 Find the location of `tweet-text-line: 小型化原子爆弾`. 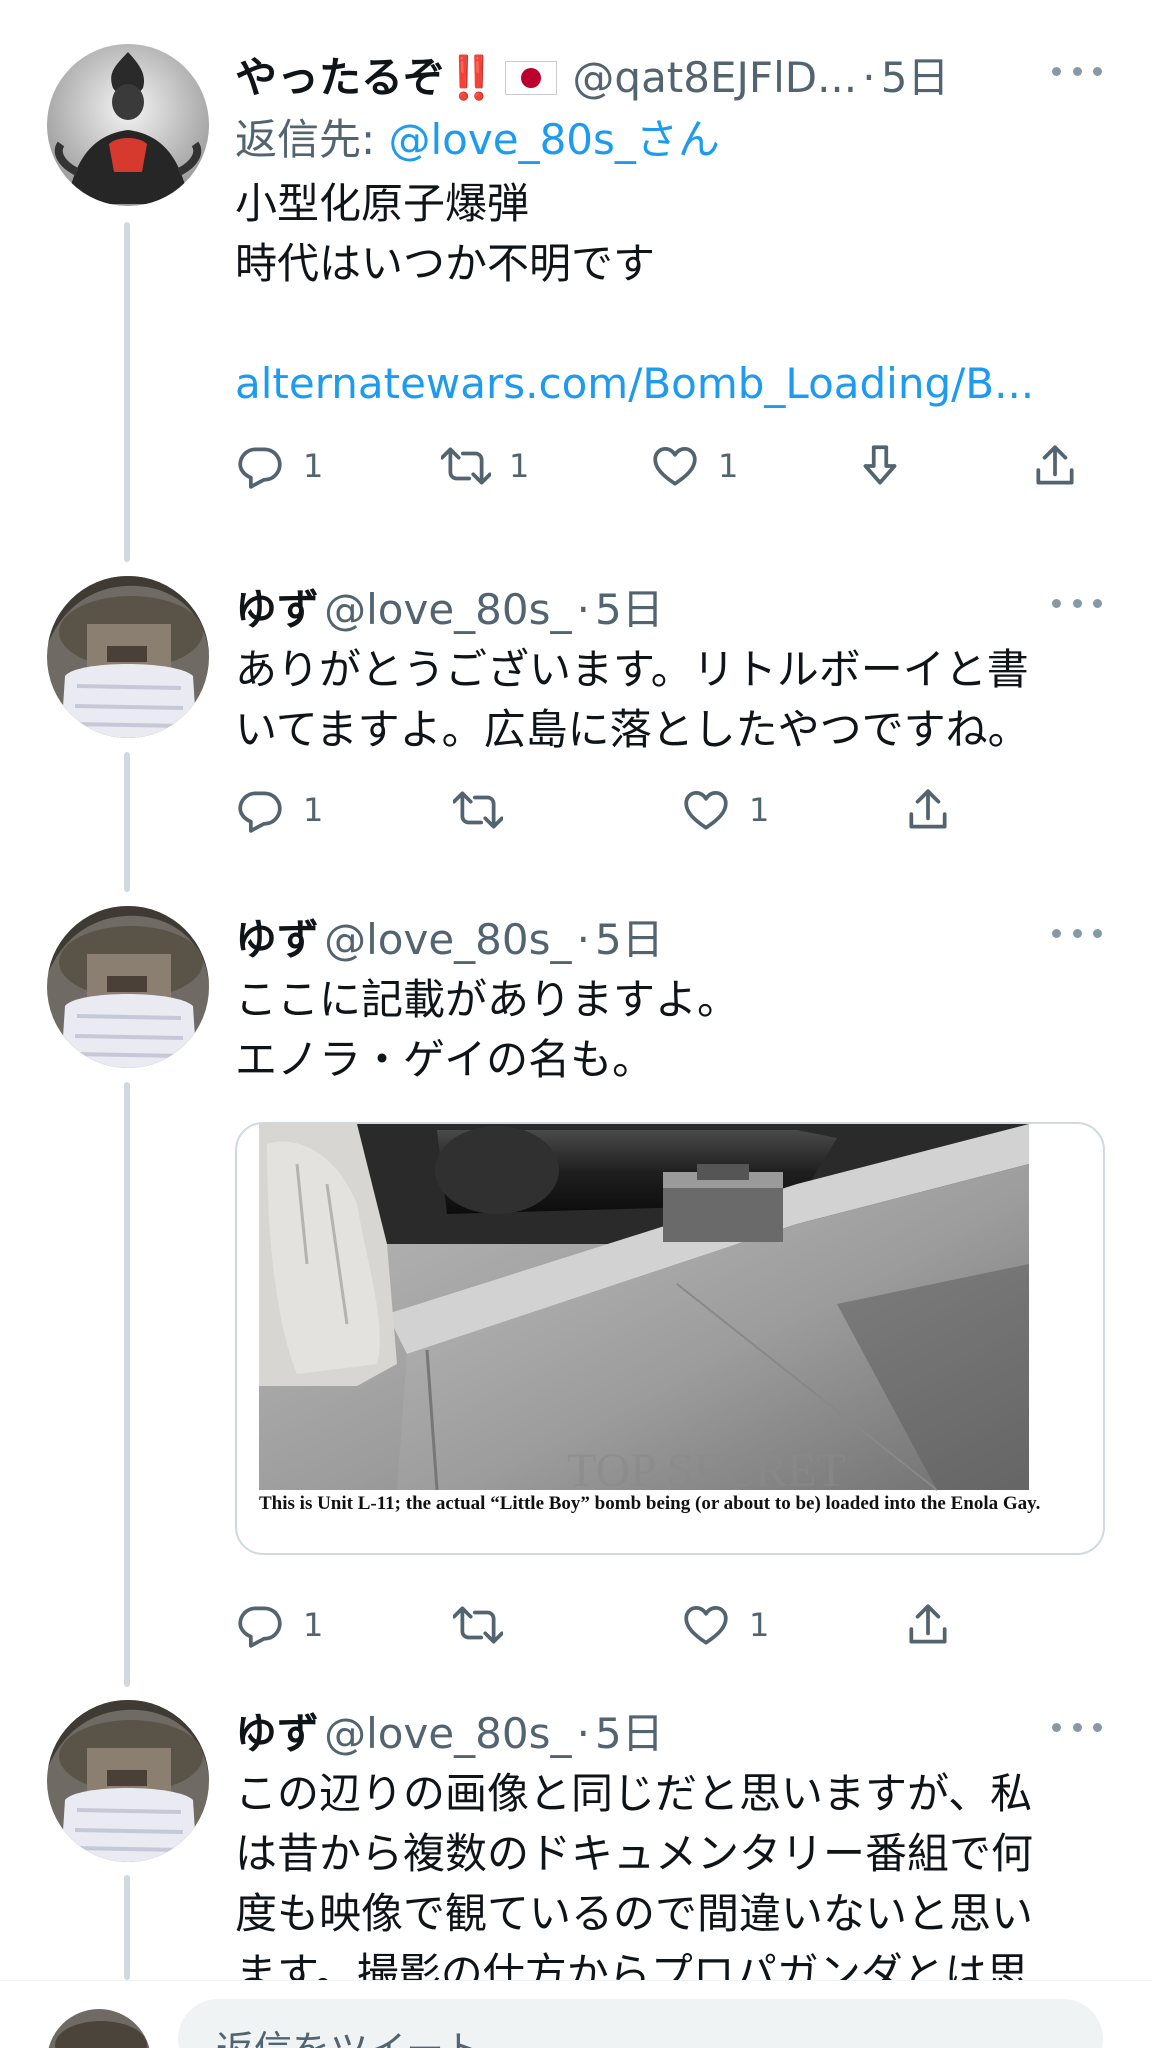

tweet-text-line: 小型化原子爆弾 is located at coordinates (382, 203).